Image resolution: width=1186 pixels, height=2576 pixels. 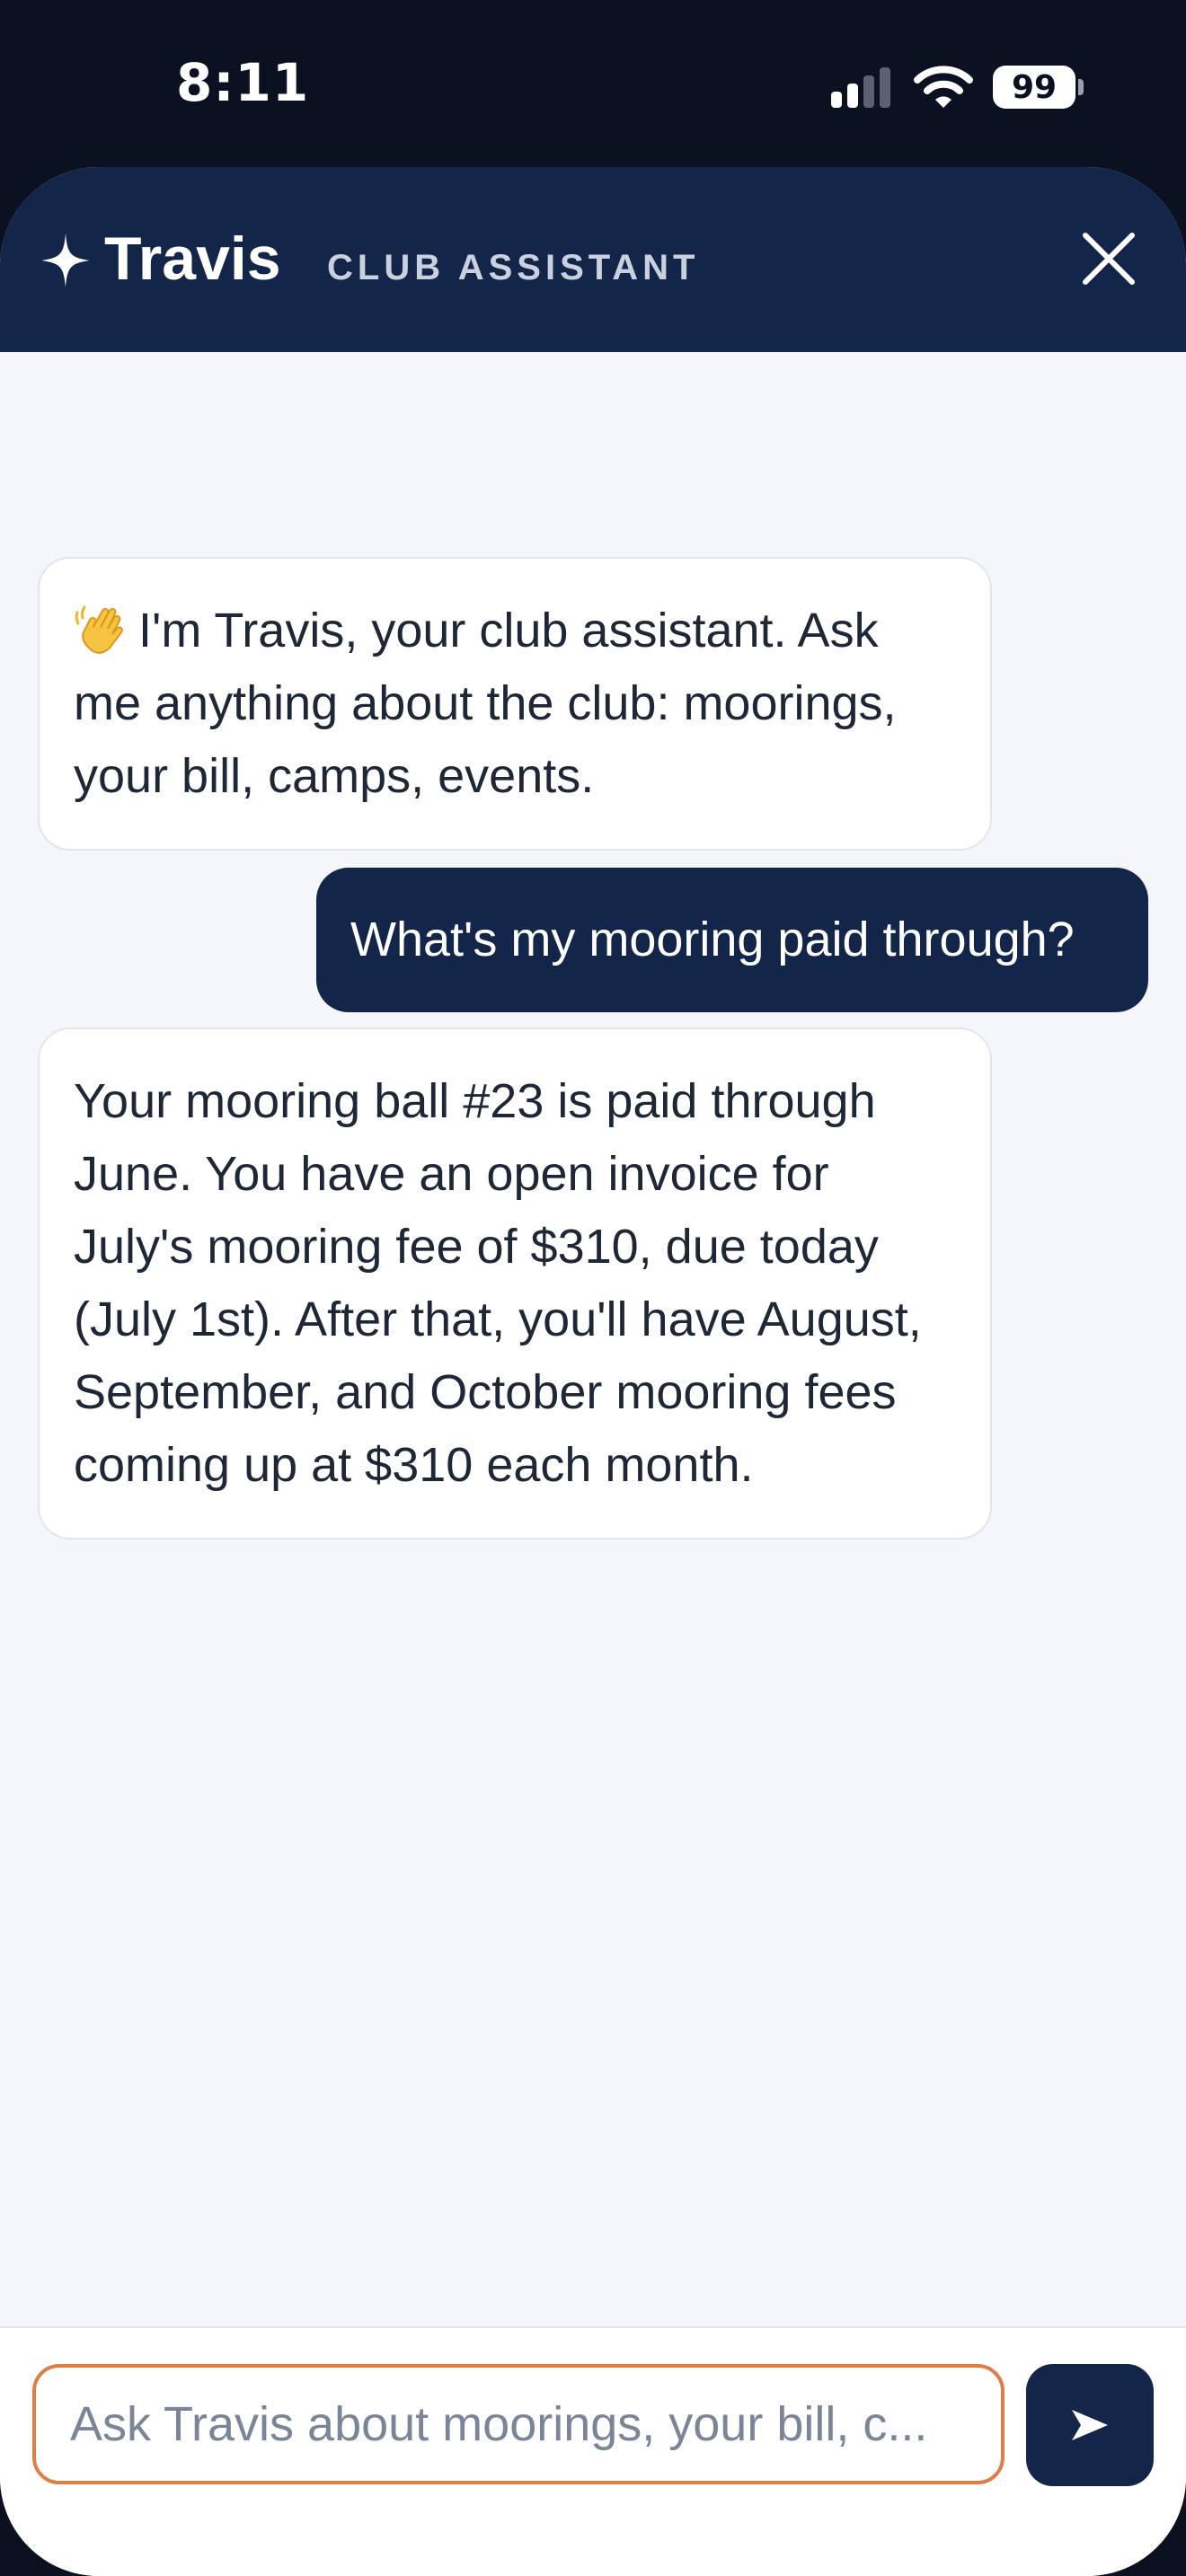 I want to click on status-time: 8:11, so click(x=243, y=82).